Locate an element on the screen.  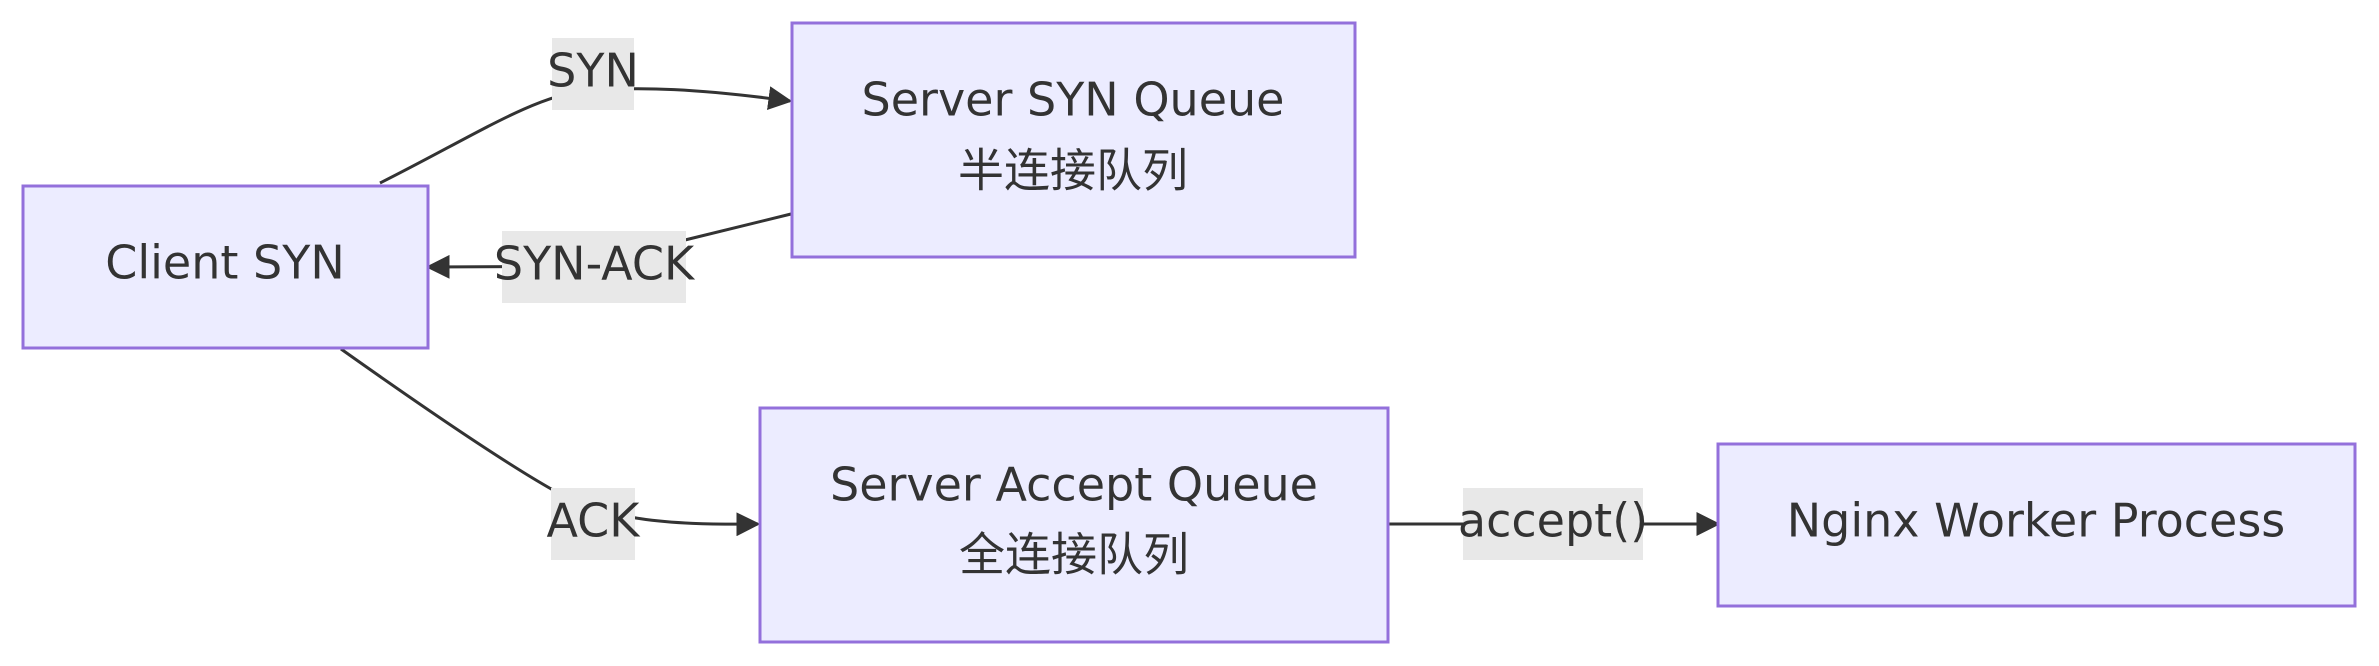
svg-text: SYN-ACK is located at coordinates (595, 264).